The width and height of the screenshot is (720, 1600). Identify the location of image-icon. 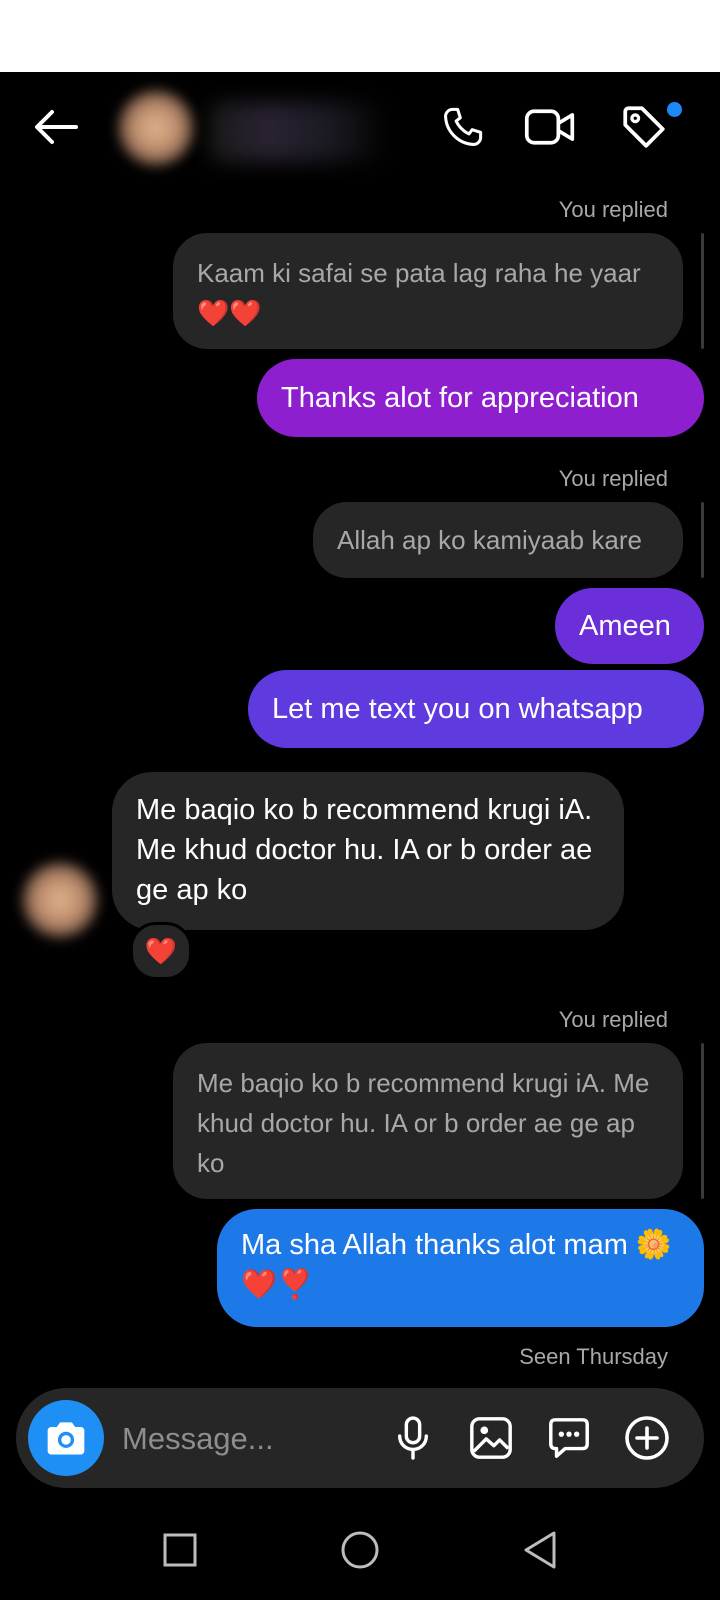
(491, 1438).